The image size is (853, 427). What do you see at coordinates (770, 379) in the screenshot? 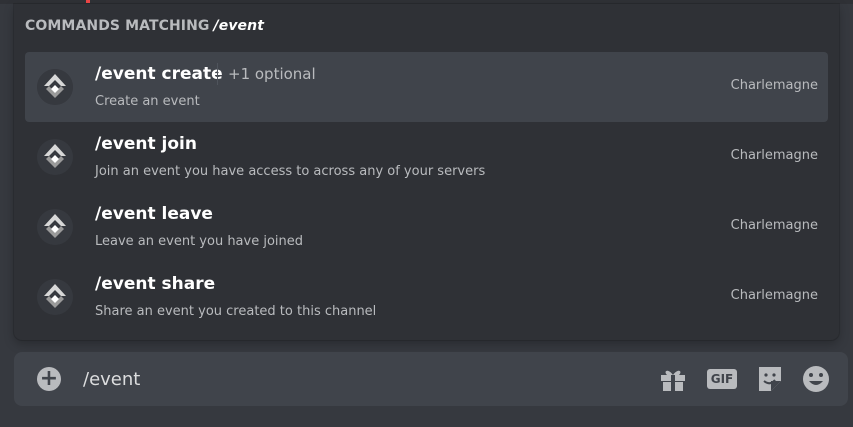
I see `sticker-icon` at bounding box center [770, 379].